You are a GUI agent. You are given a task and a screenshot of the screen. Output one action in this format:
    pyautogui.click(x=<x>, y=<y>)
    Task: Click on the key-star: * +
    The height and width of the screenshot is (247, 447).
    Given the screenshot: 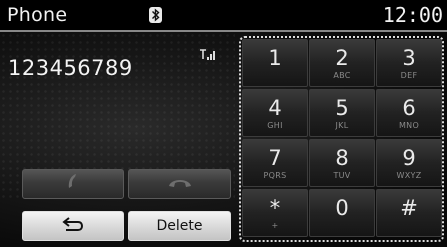 What is the action you would take?
    pyautogui.click(x=275, y=213)
    